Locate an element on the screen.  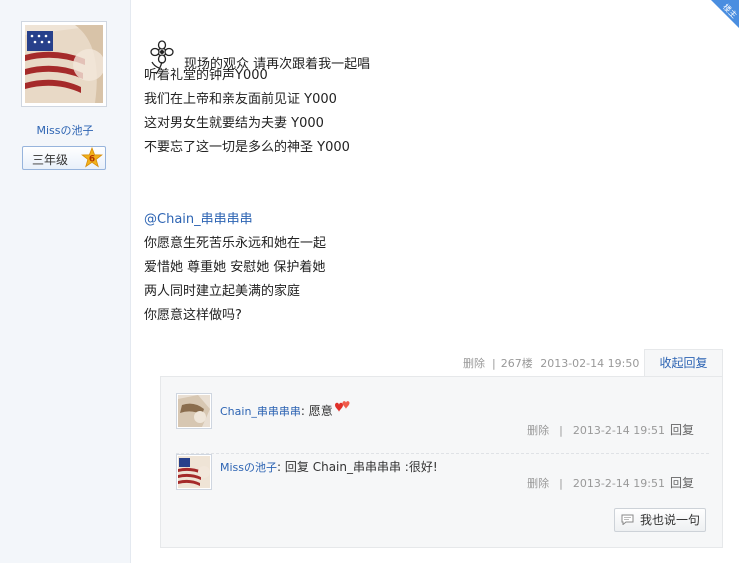
level-number: 6 is located at coordinates (92, 160).